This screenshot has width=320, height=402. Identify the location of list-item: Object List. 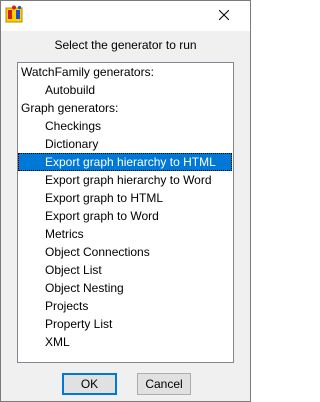
(125, 270).